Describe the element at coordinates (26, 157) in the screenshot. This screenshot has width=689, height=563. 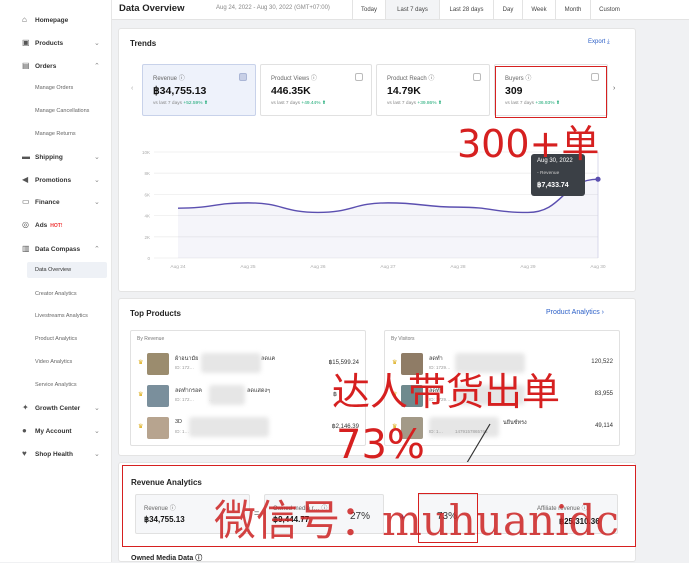
I see `truck-icon: ▬` at that location.